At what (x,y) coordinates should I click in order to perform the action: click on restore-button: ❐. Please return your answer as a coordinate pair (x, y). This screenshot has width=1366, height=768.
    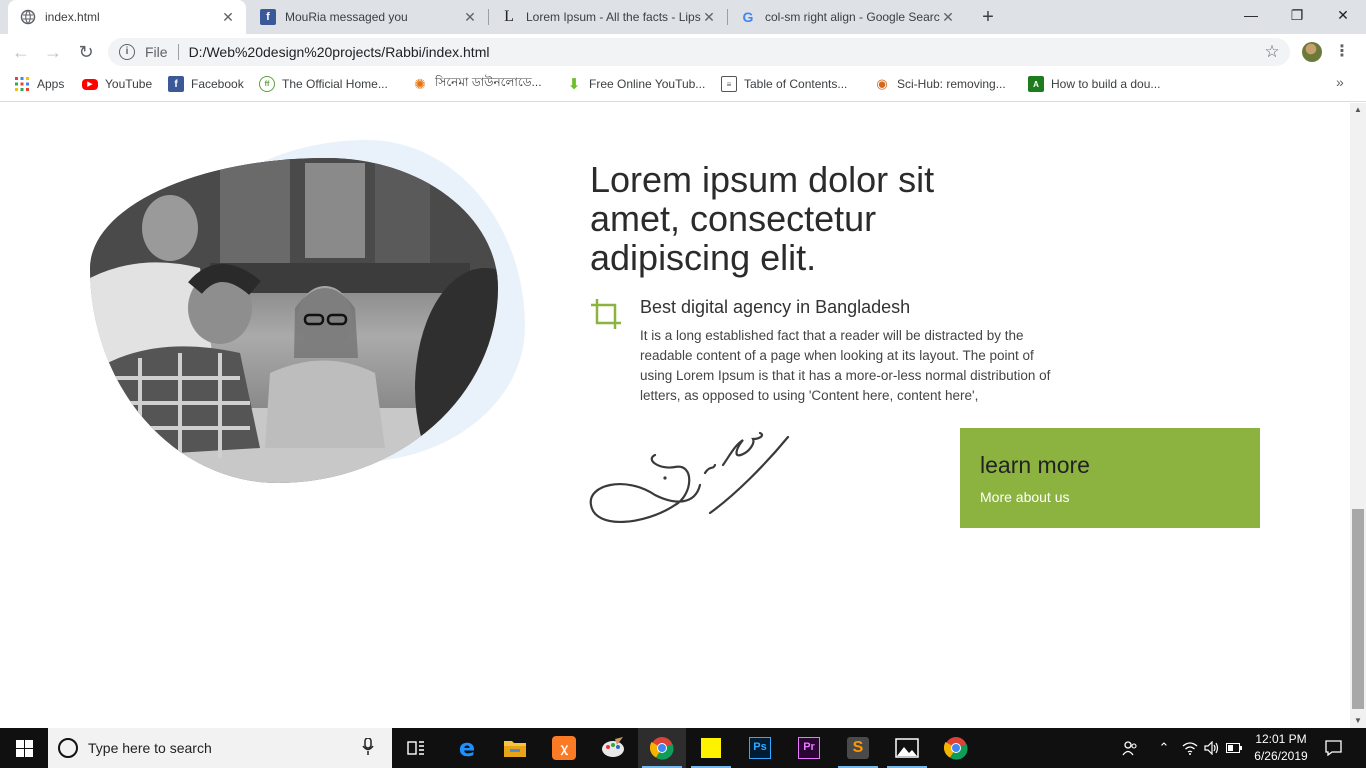
    Looking at the image, I should click on (1297, 15).